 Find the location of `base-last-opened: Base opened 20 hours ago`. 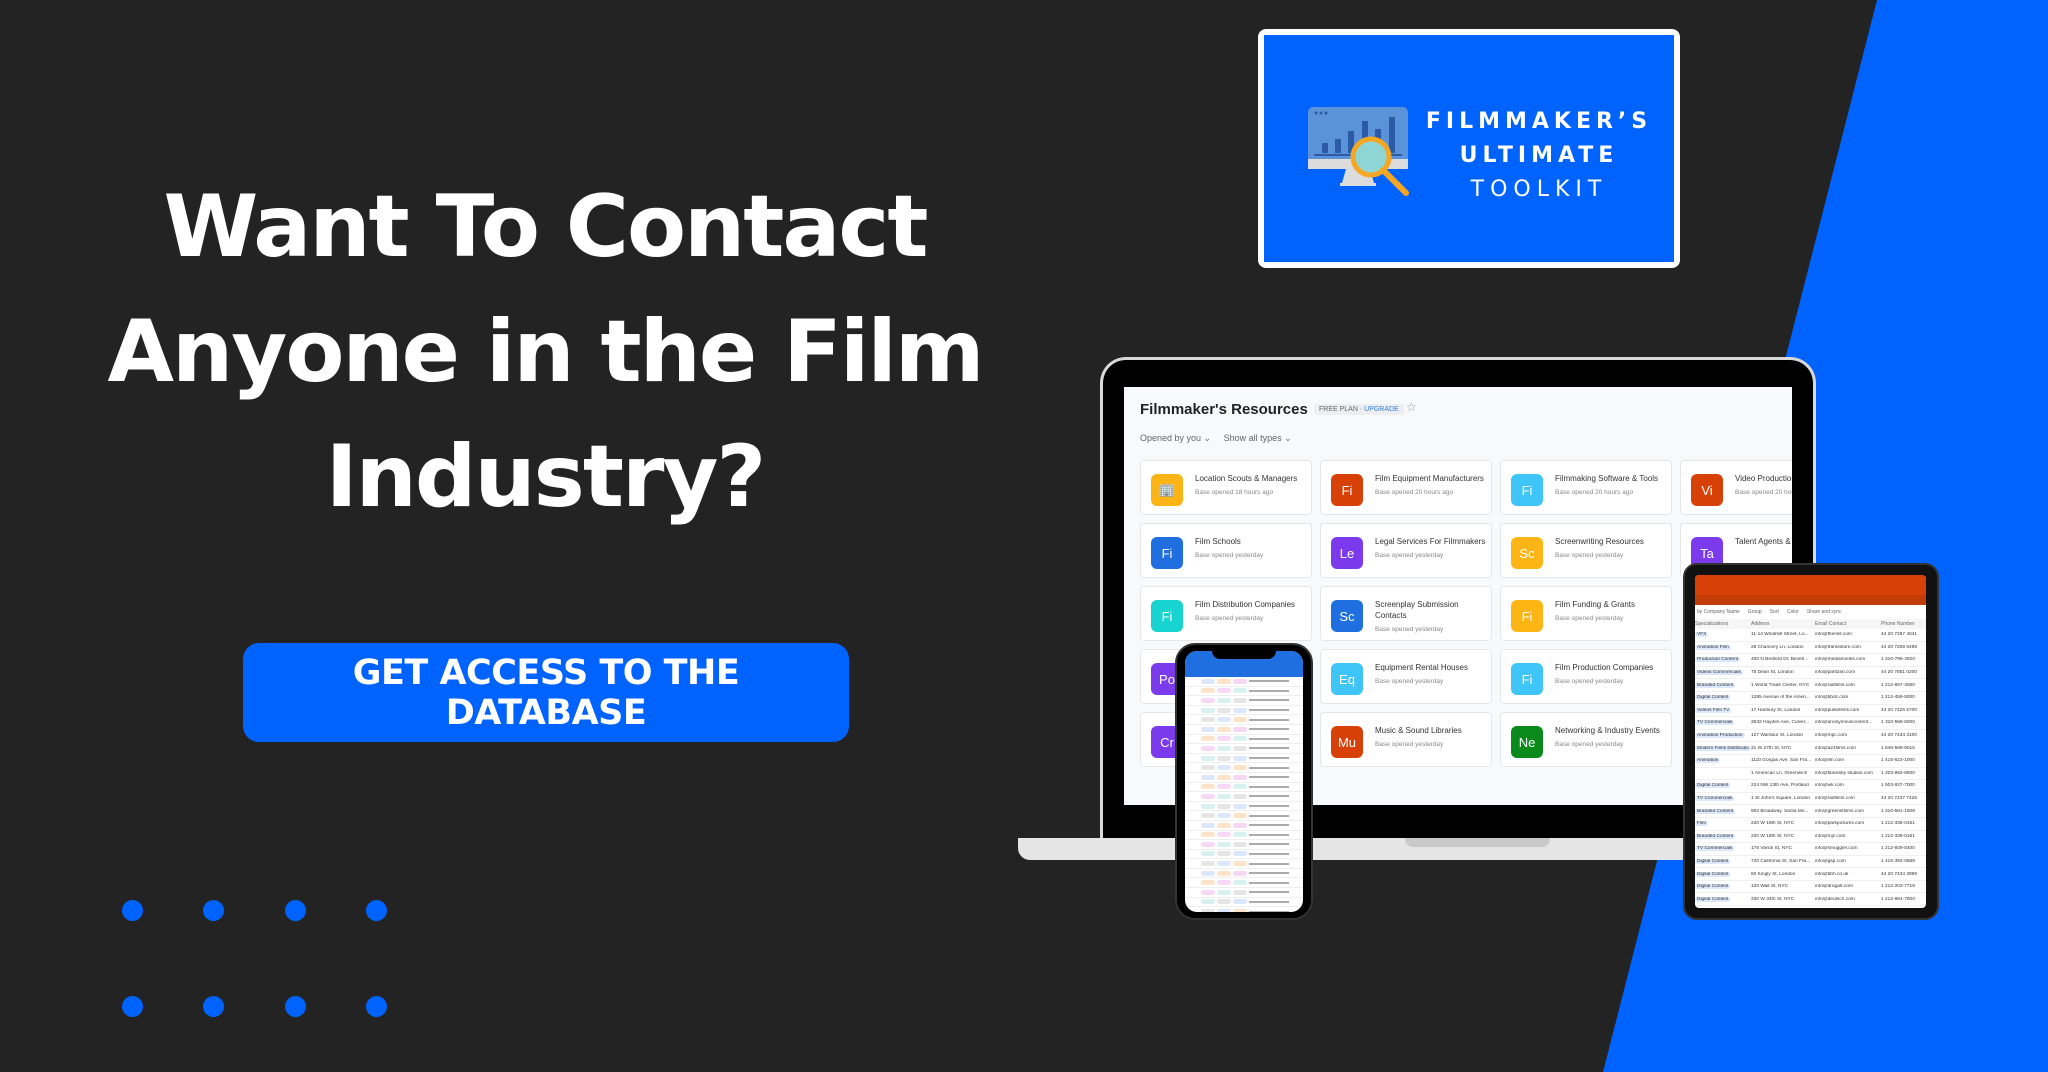

base-last-opened: Base opened 20 hours ago is located at coordinates (1414, 492).